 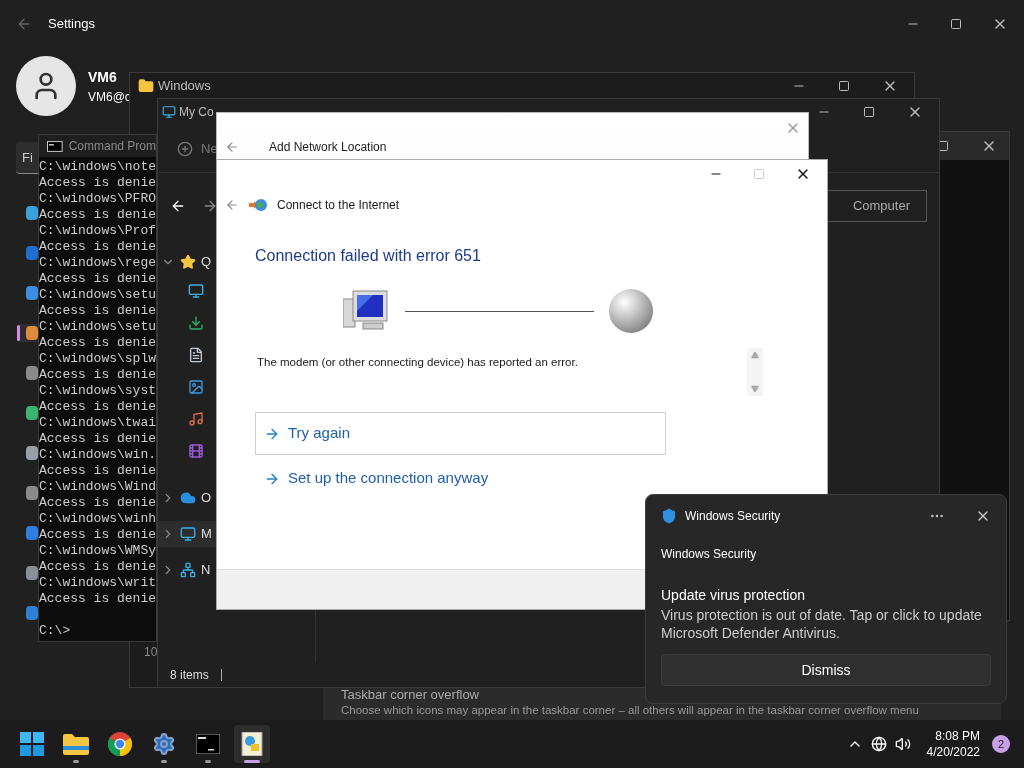 I want to click on user-name: VM6, so click(x=103, y=77).